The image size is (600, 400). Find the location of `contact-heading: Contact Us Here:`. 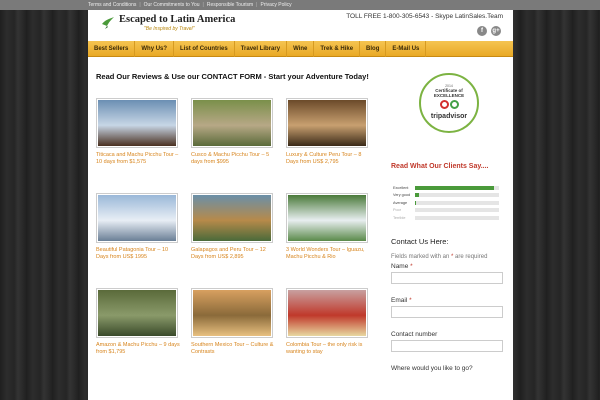

contact-heading: Contact Us Here: is located at coordinates (420, 241).